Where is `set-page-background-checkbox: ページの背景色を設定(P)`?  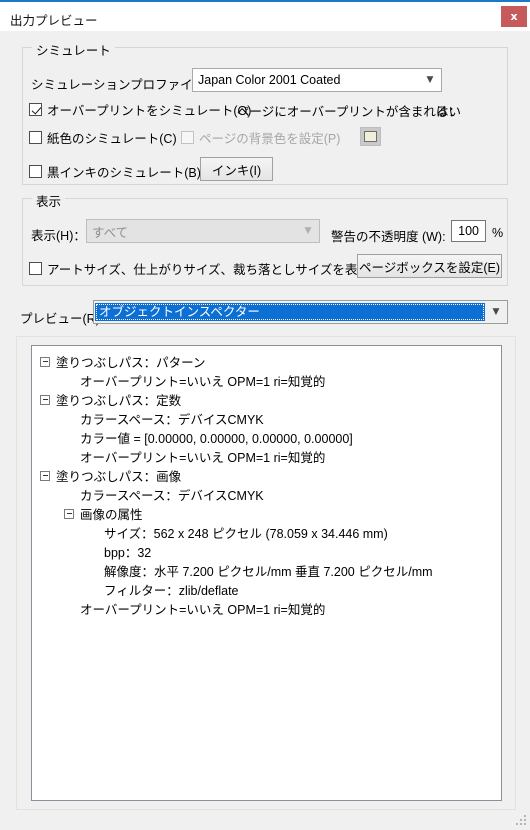
set-page-background-checkbox: ページの背景色を設定(P) is located at coordinates (260, 137).